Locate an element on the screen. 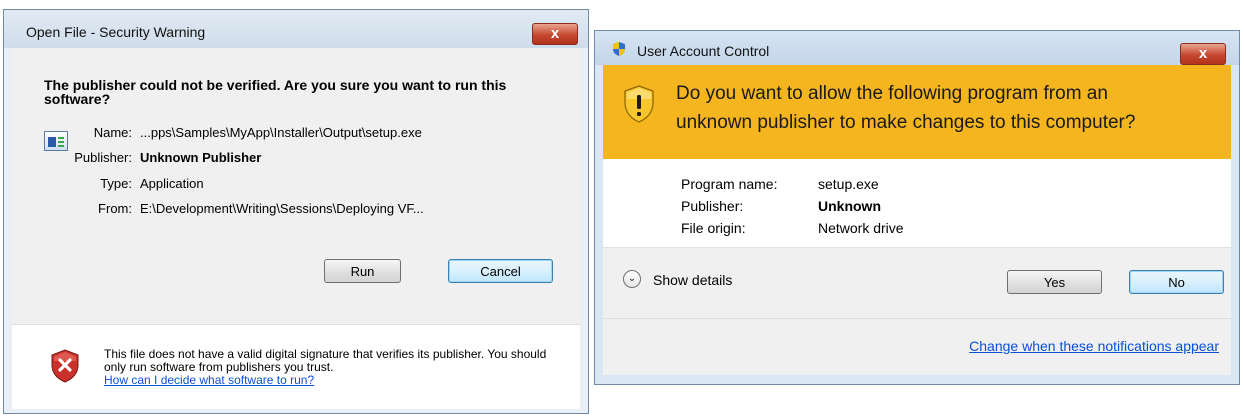 This screenshot has width=1244, height=417. chevron-down-icon: ⌄ is located at coordinates (632, 279).